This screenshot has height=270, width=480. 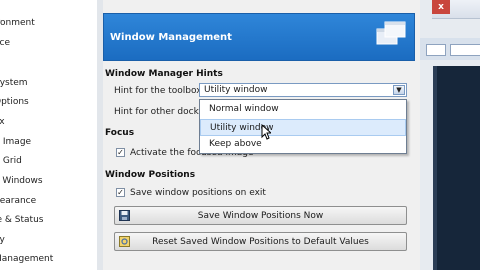 I want to click on sidebar-item-window-management: Management, so click(x=26, y=259).